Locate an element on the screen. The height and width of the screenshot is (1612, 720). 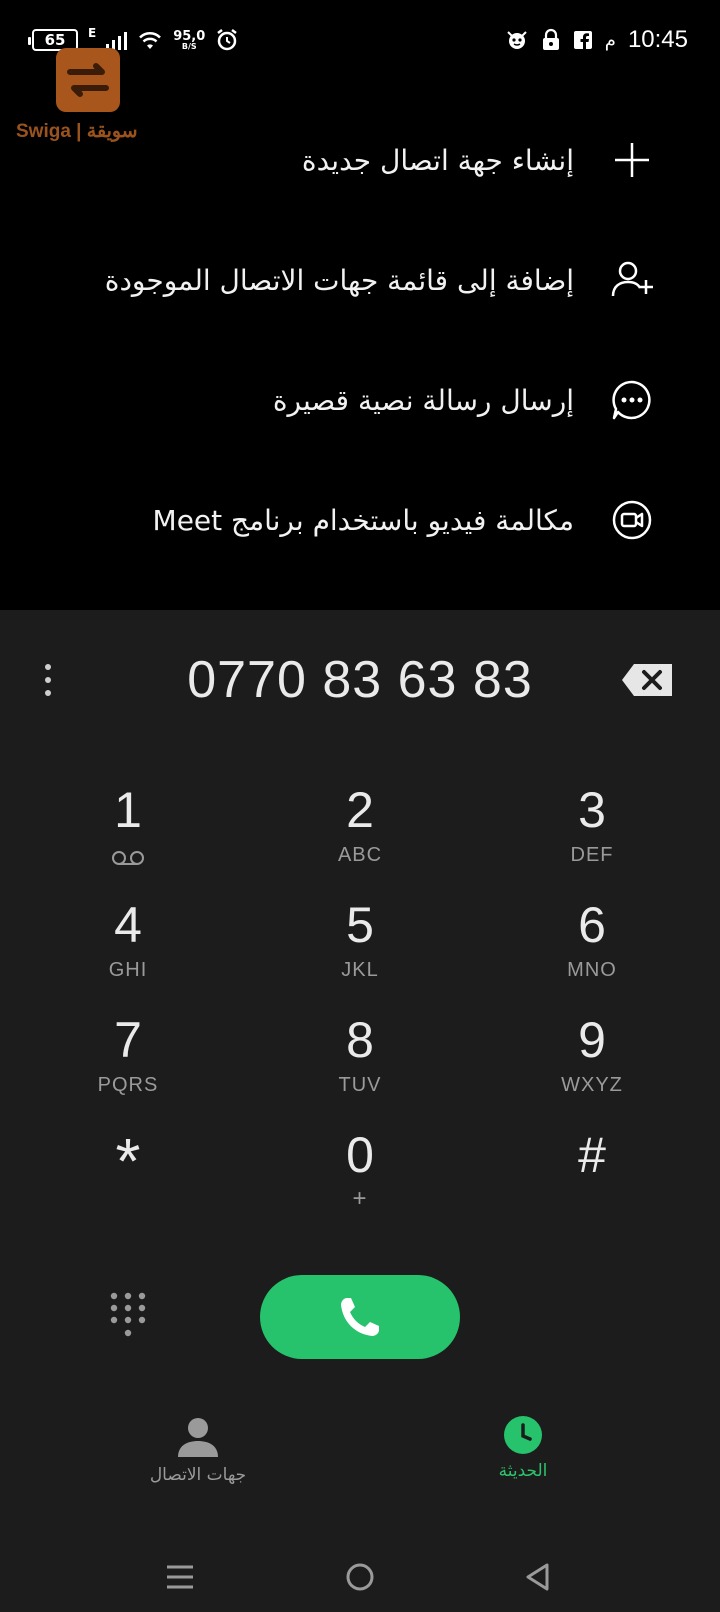
key-hash: # is located at coordinates (592, 1182).